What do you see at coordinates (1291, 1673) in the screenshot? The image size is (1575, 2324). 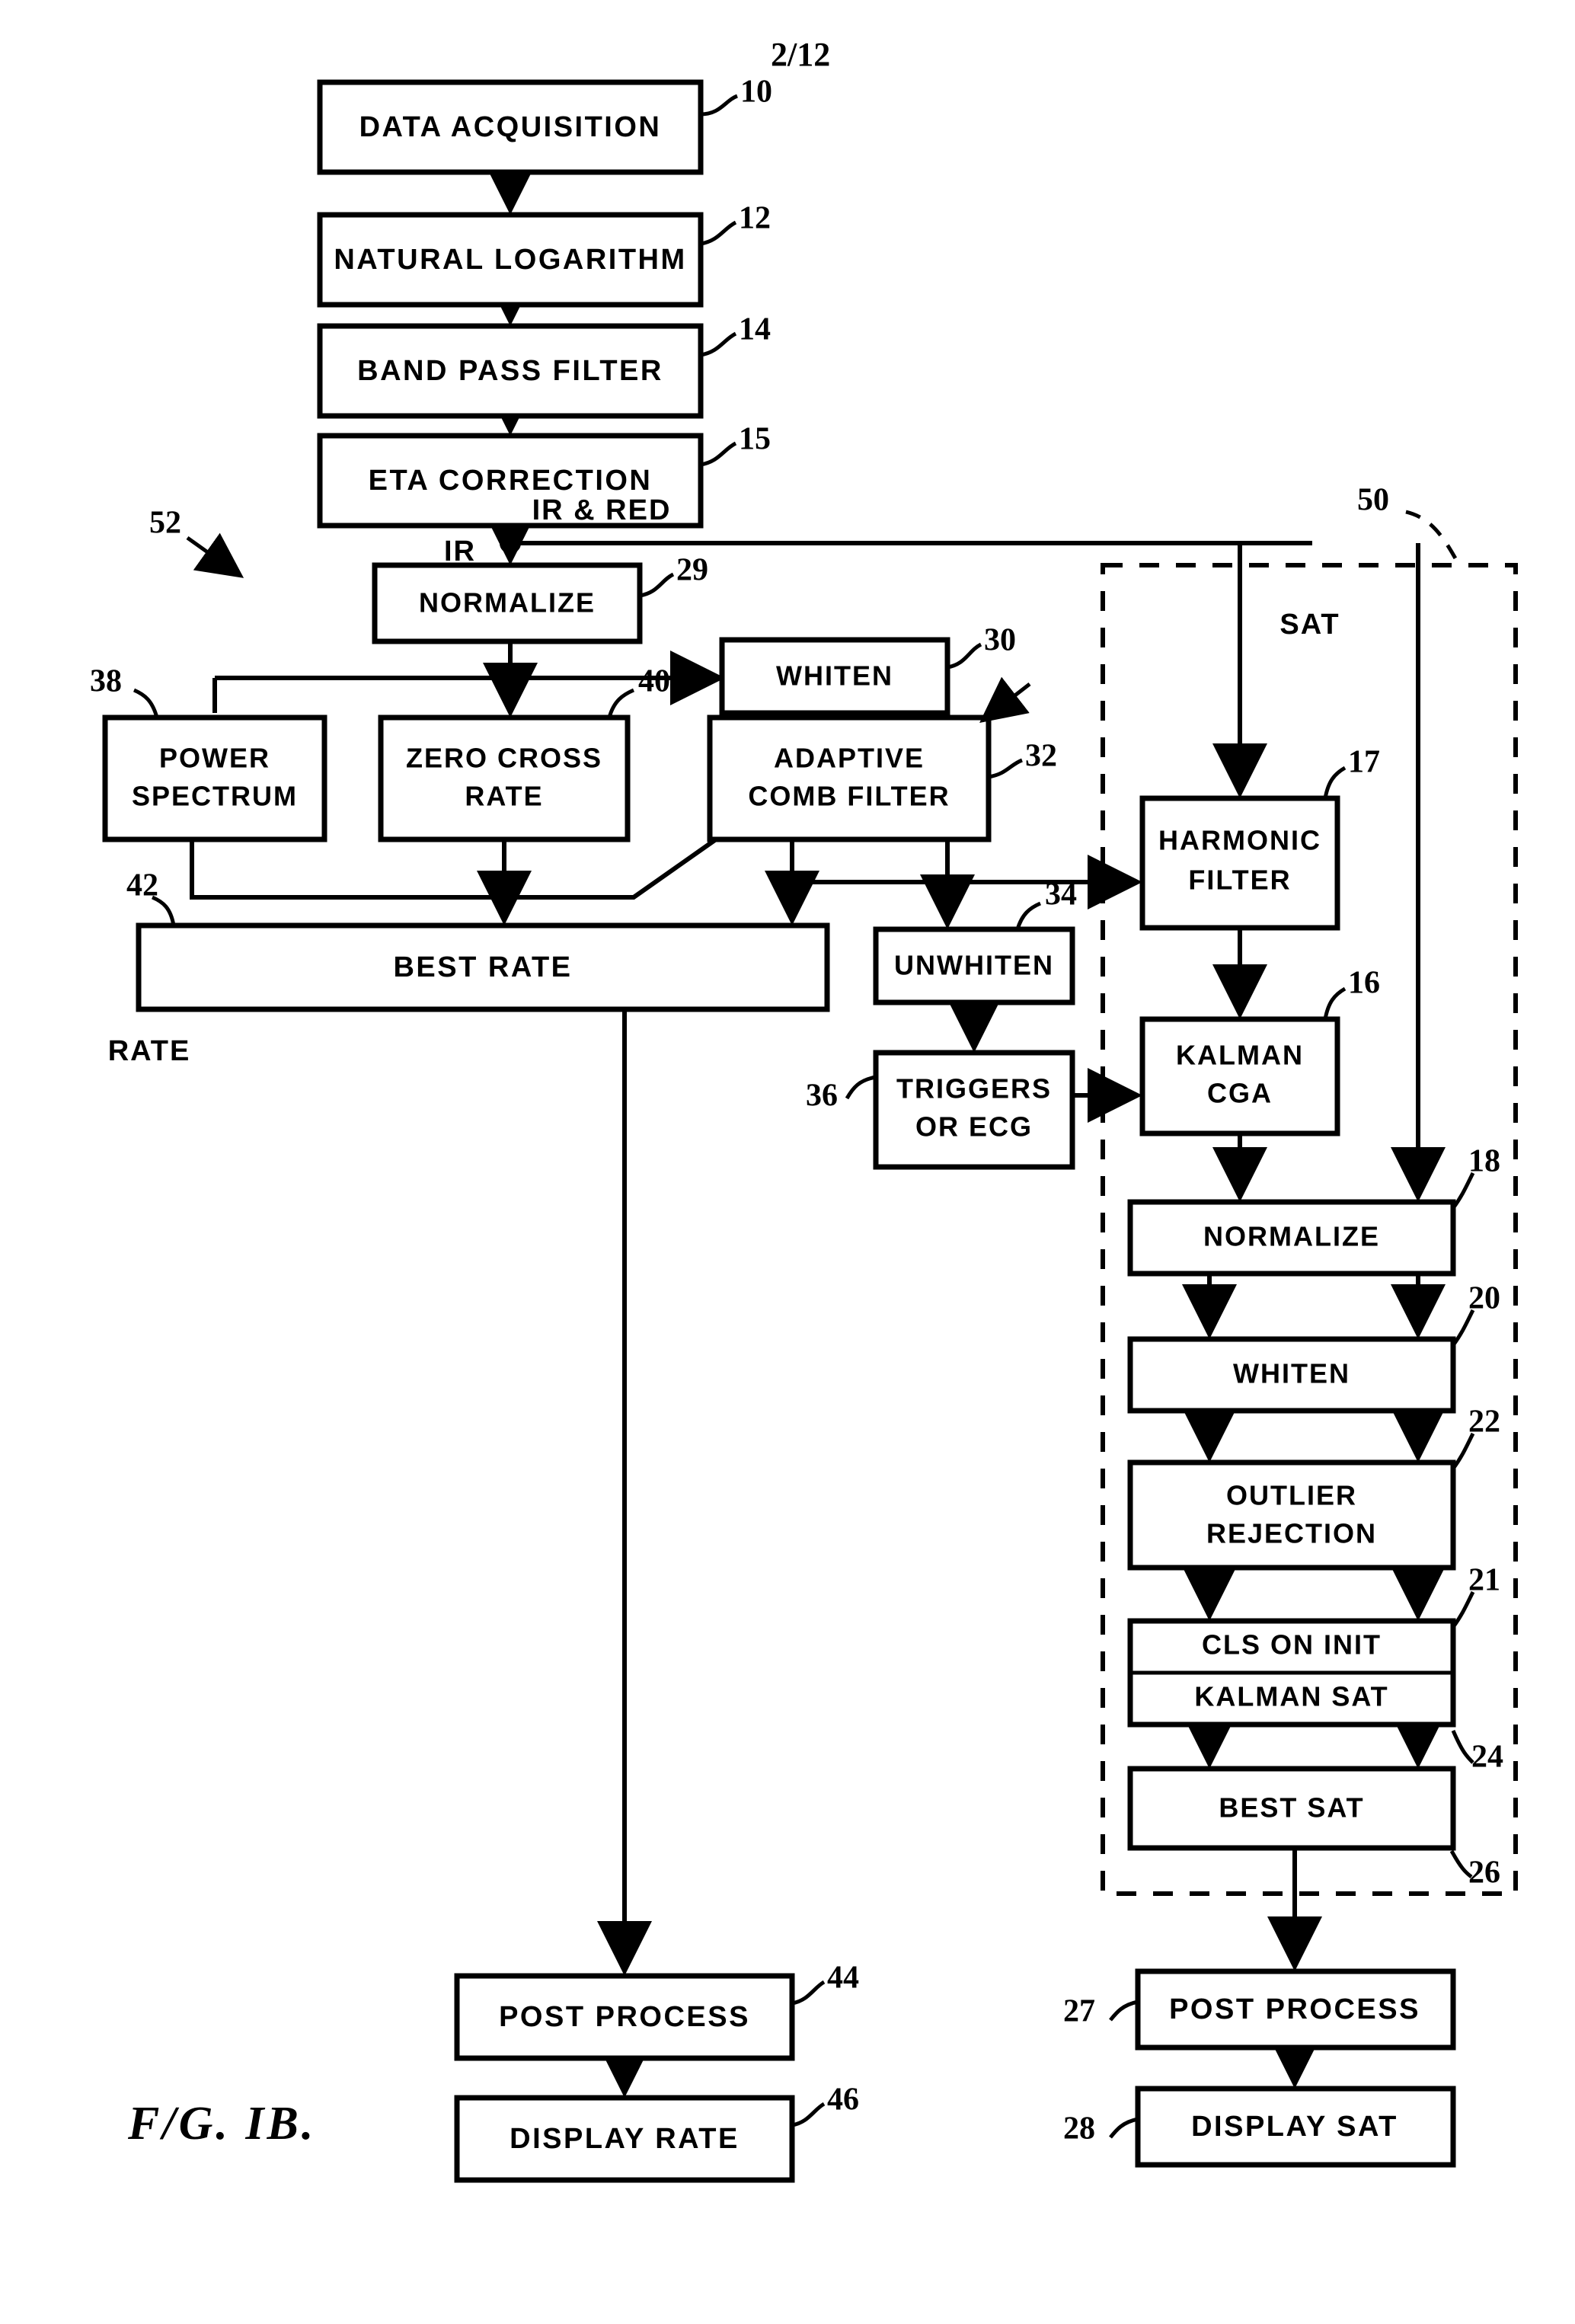 I see `block-cls-kalman-sat: CLS ON INIT KALMAN SAT` at bounding box center [1291, 1673].